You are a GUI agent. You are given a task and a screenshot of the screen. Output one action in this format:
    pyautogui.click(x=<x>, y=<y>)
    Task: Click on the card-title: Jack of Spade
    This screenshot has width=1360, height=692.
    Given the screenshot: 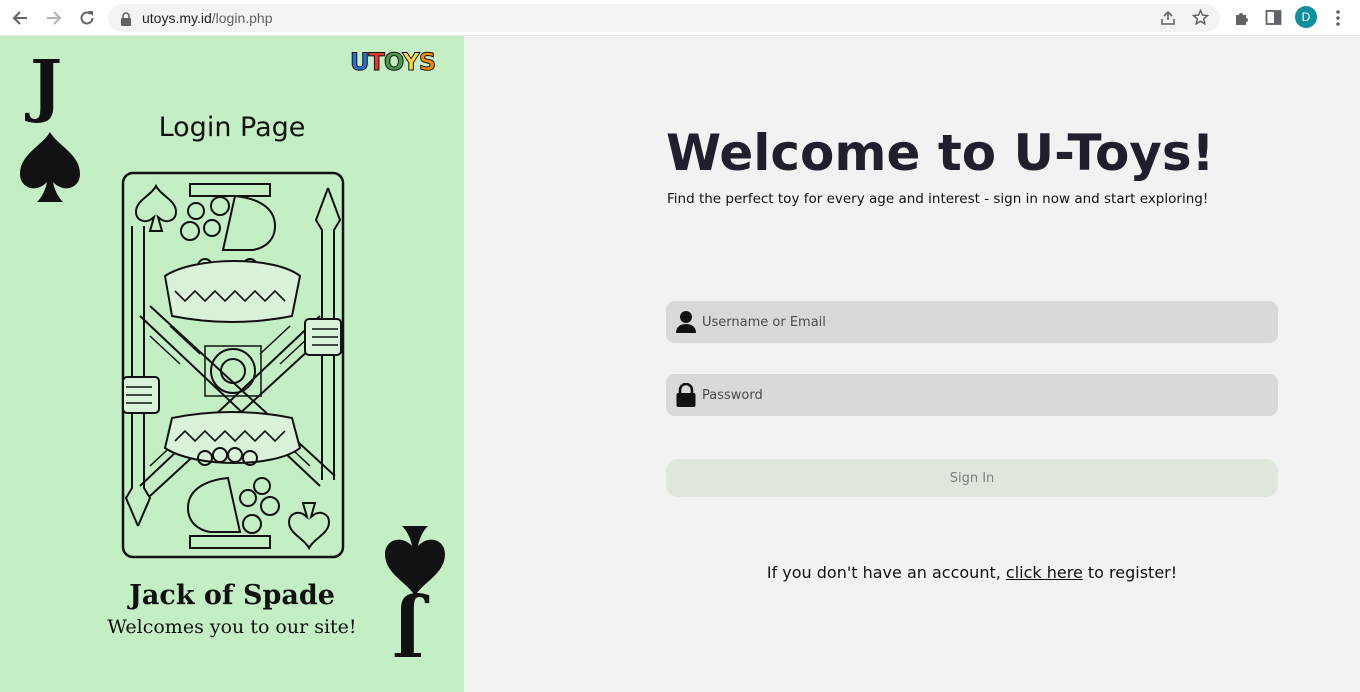 What is the action you would take?
    pyautogui.click(x=232, y=595)
    